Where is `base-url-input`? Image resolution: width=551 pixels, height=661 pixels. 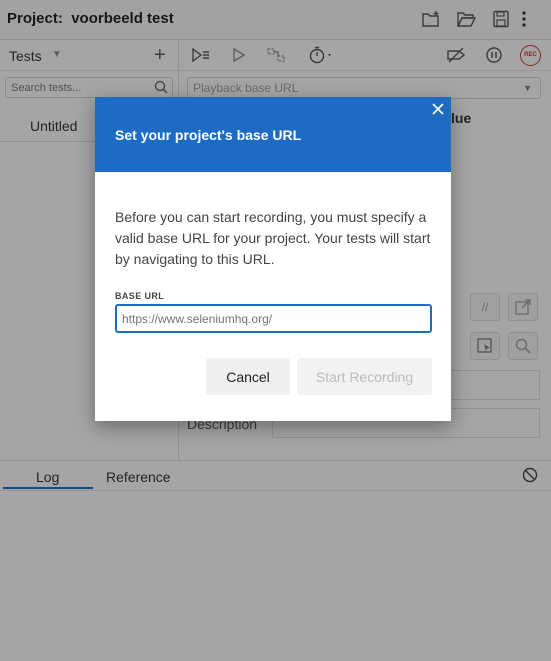
base-url-input is located at coordinates (267, 318).